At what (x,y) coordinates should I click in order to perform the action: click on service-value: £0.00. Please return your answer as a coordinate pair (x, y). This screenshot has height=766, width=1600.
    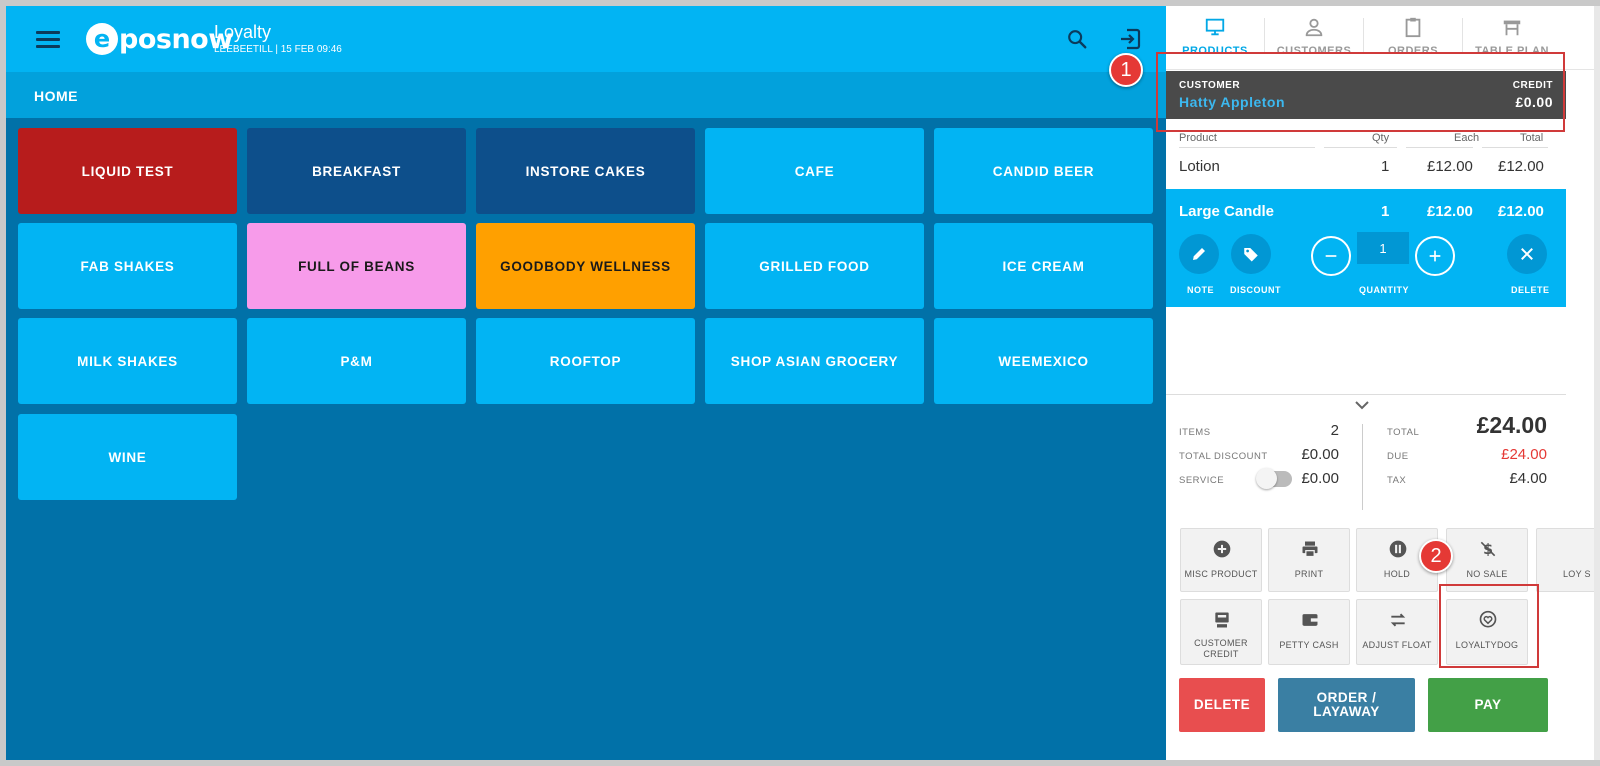
    Looking at the image, I should click on (1320, 478).